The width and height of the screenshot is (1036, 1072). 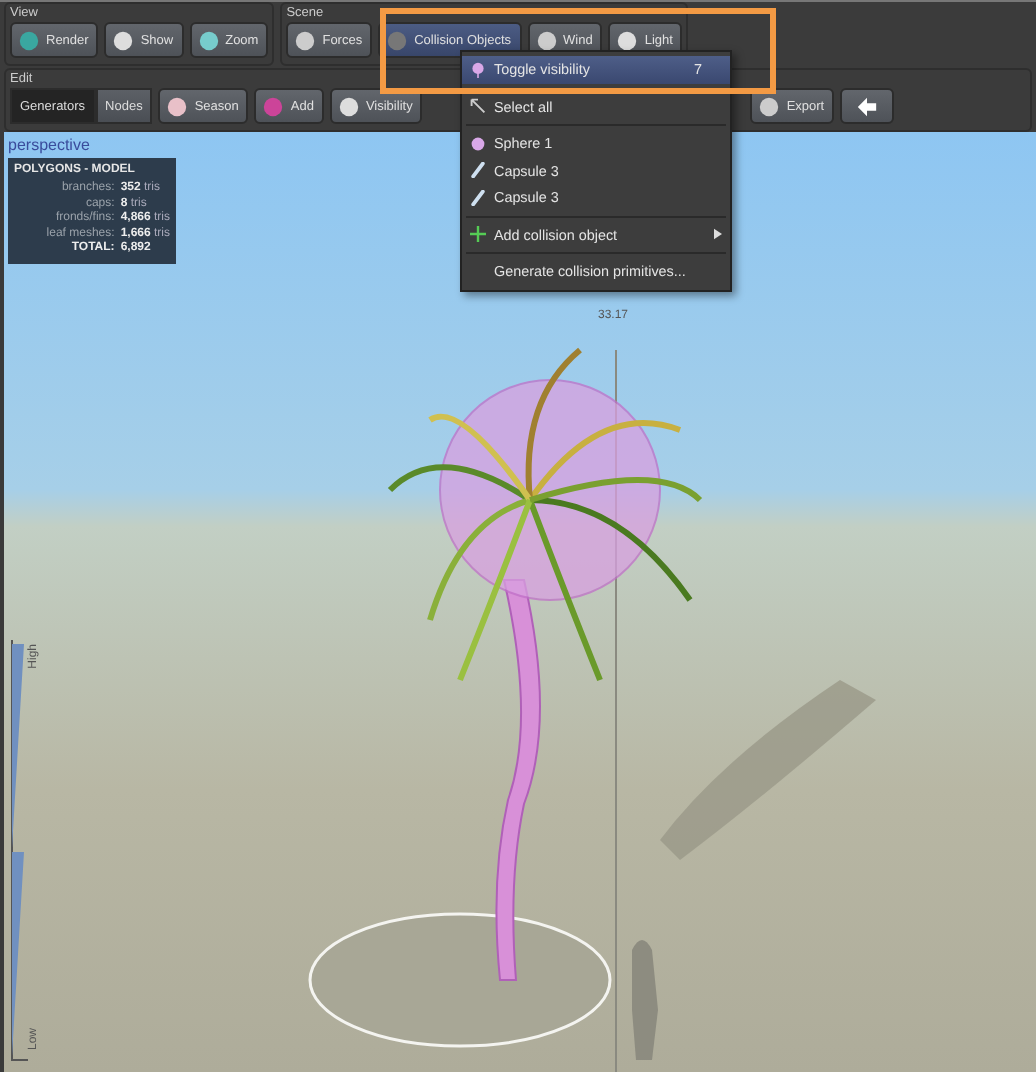 What do you see at coordinates (478, 69) in the screenshot?
I see `pin-icon` at bounding box center [478, 69].